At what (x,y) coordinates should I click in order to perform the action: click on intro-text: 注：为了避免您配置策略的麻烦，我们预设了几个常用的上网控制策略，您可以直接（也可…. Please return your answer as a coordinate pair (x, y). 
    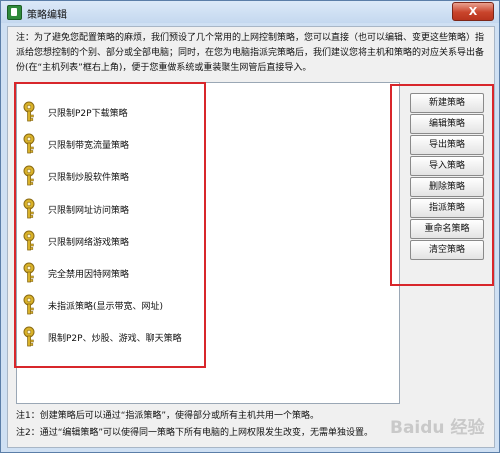
    Looking at the image, I should click on (250, 53).